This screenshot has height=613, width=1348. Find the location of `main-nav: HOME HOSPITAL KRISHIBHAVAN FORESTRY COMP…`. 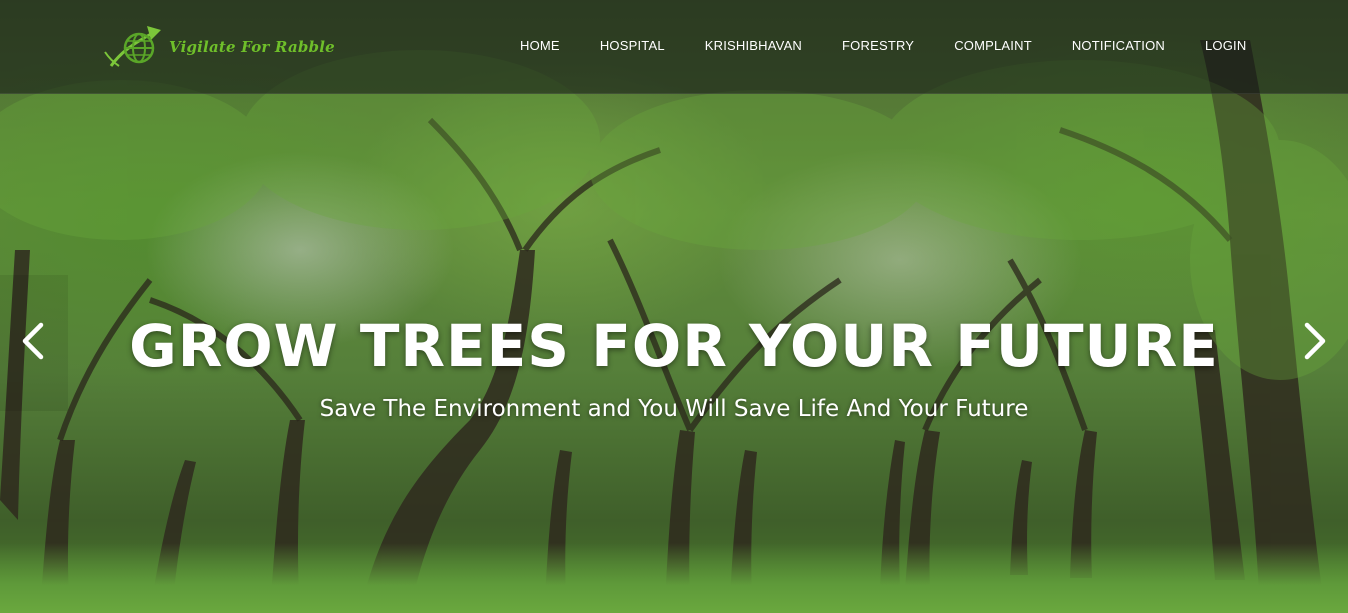

main-nav: HOME HOSPITAL KRISHIBHAVAN FORESTRY COMP… is located at coordinates (883, 45).